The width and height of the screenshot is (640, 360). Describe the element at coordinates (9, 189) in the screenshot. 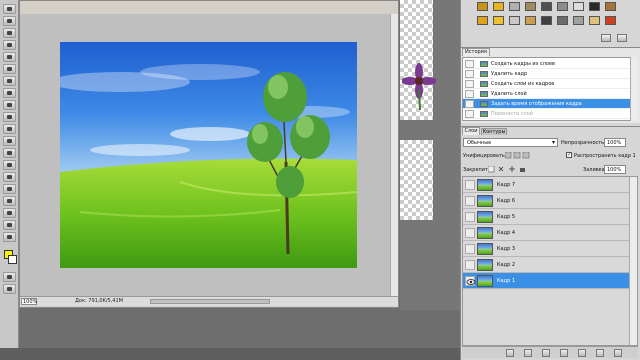

I see `type-tool-icon` at that location.